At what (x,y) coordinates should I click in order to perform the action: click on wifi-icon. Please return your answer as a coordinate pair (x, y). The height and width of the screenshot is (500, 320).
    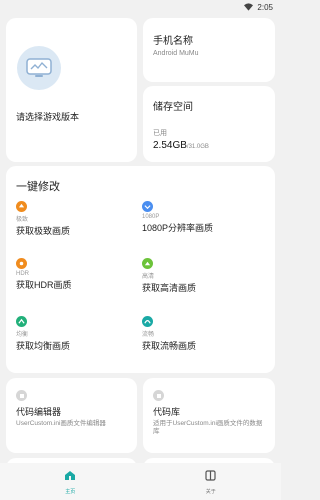
    Looking at the image, I should click on (249, 7).